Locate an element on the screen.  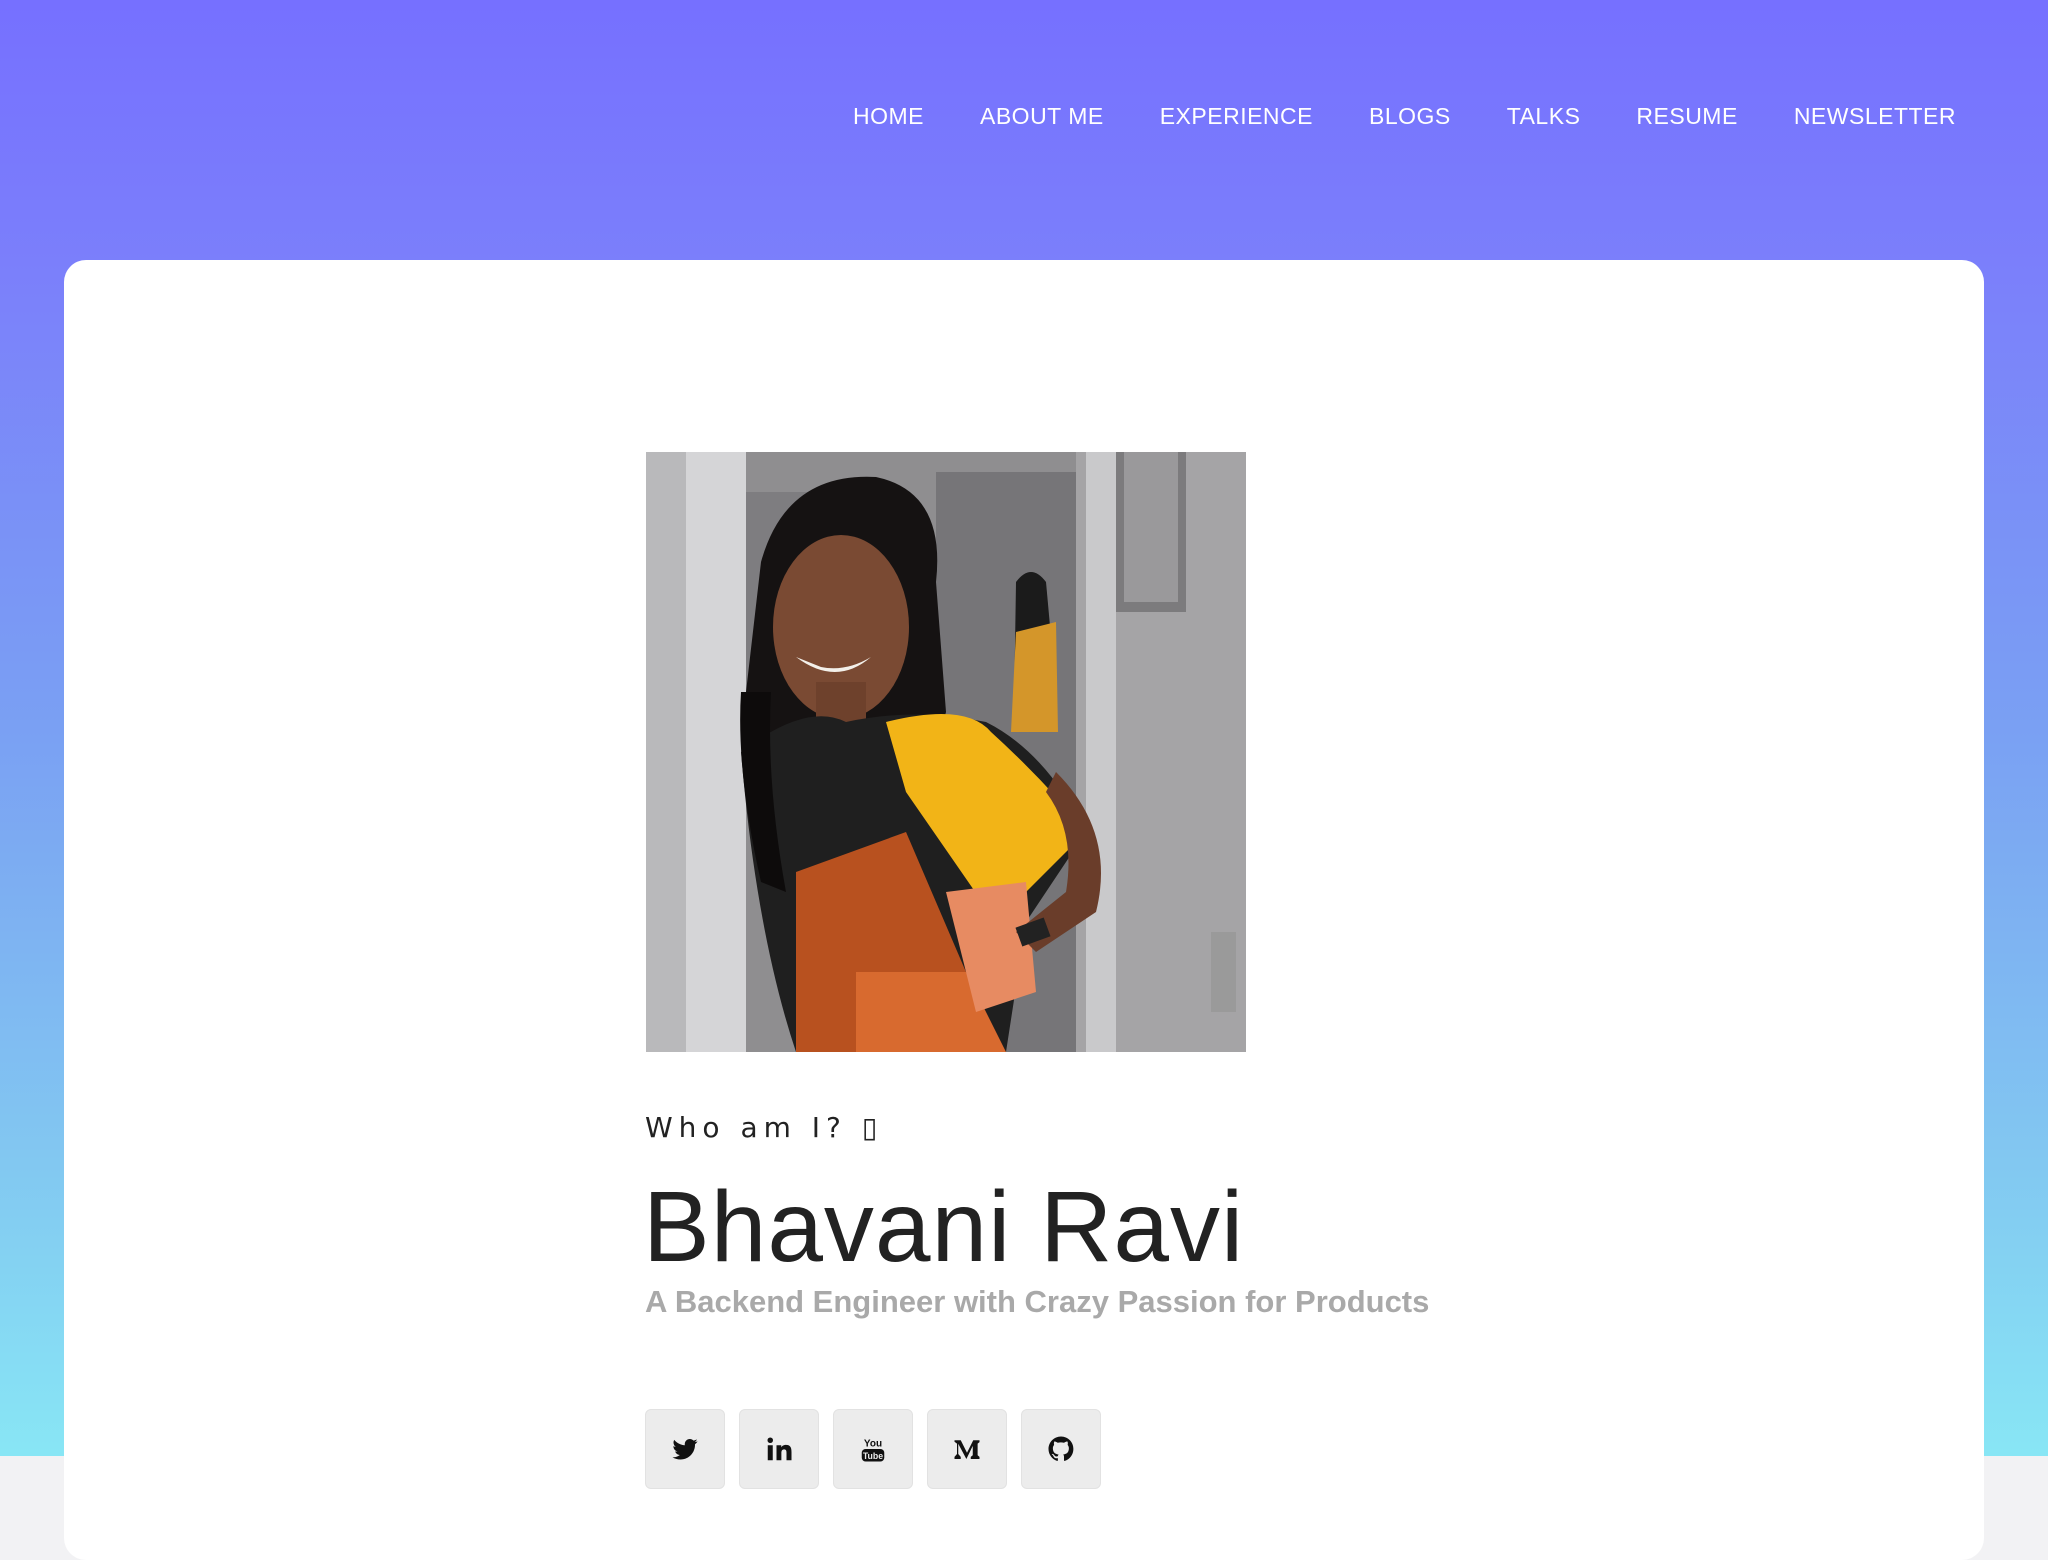
nav-home: HOME is located at coordinates (888, 116).